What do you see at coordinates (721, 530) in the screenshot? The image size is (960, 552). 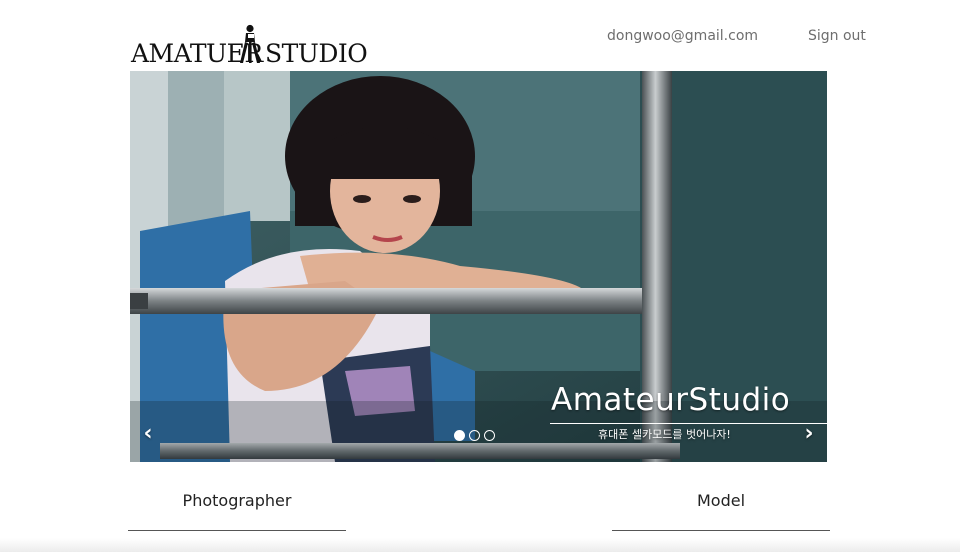 I see `model-tab-underline` at bounding box center [721, 530].